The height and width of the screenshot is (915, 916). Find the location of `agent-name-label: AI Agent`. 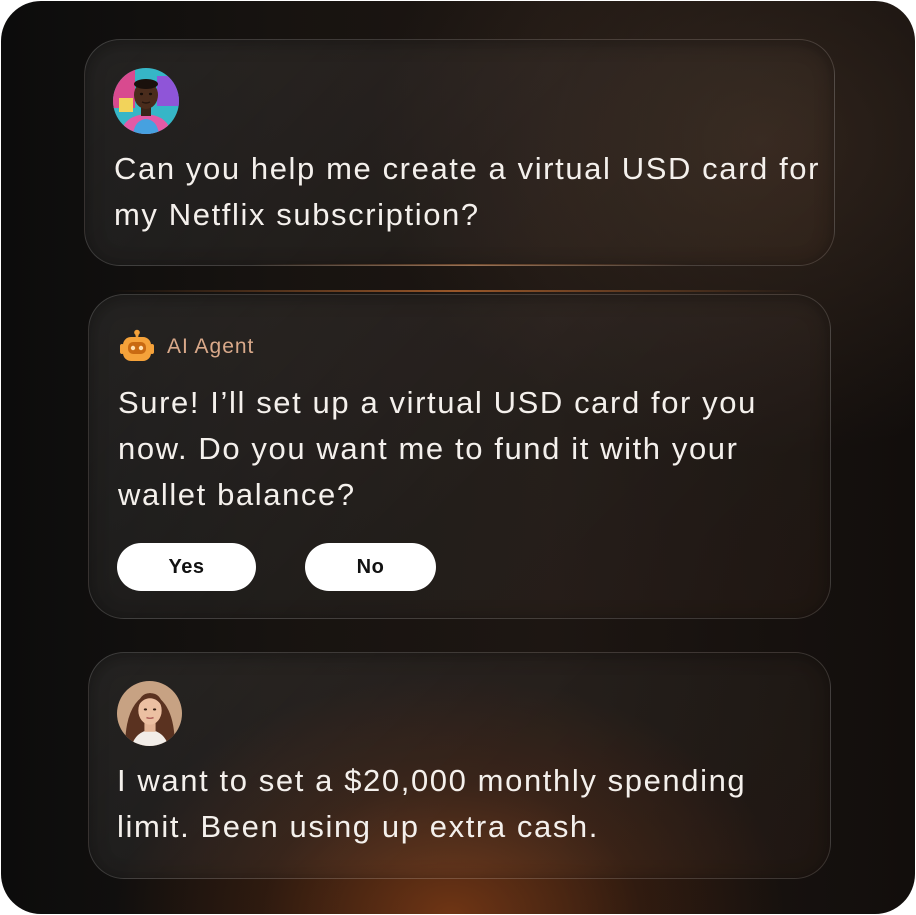

agent-name-label: AI Agent is located at coordinates (211, 346).